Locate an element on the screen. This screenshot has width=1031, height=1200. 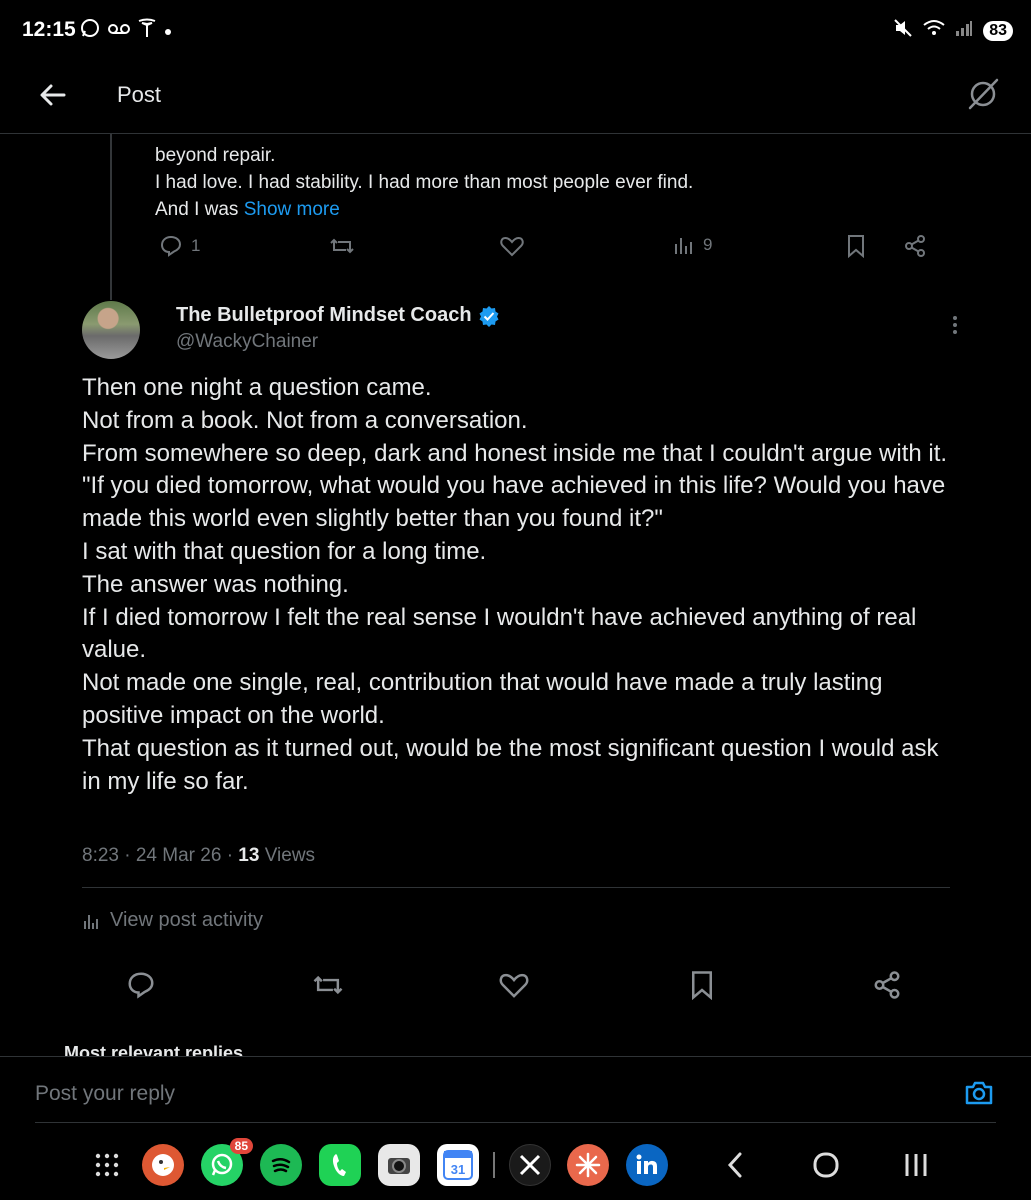
sunburst-icon is located at coordinates (588, 1165).